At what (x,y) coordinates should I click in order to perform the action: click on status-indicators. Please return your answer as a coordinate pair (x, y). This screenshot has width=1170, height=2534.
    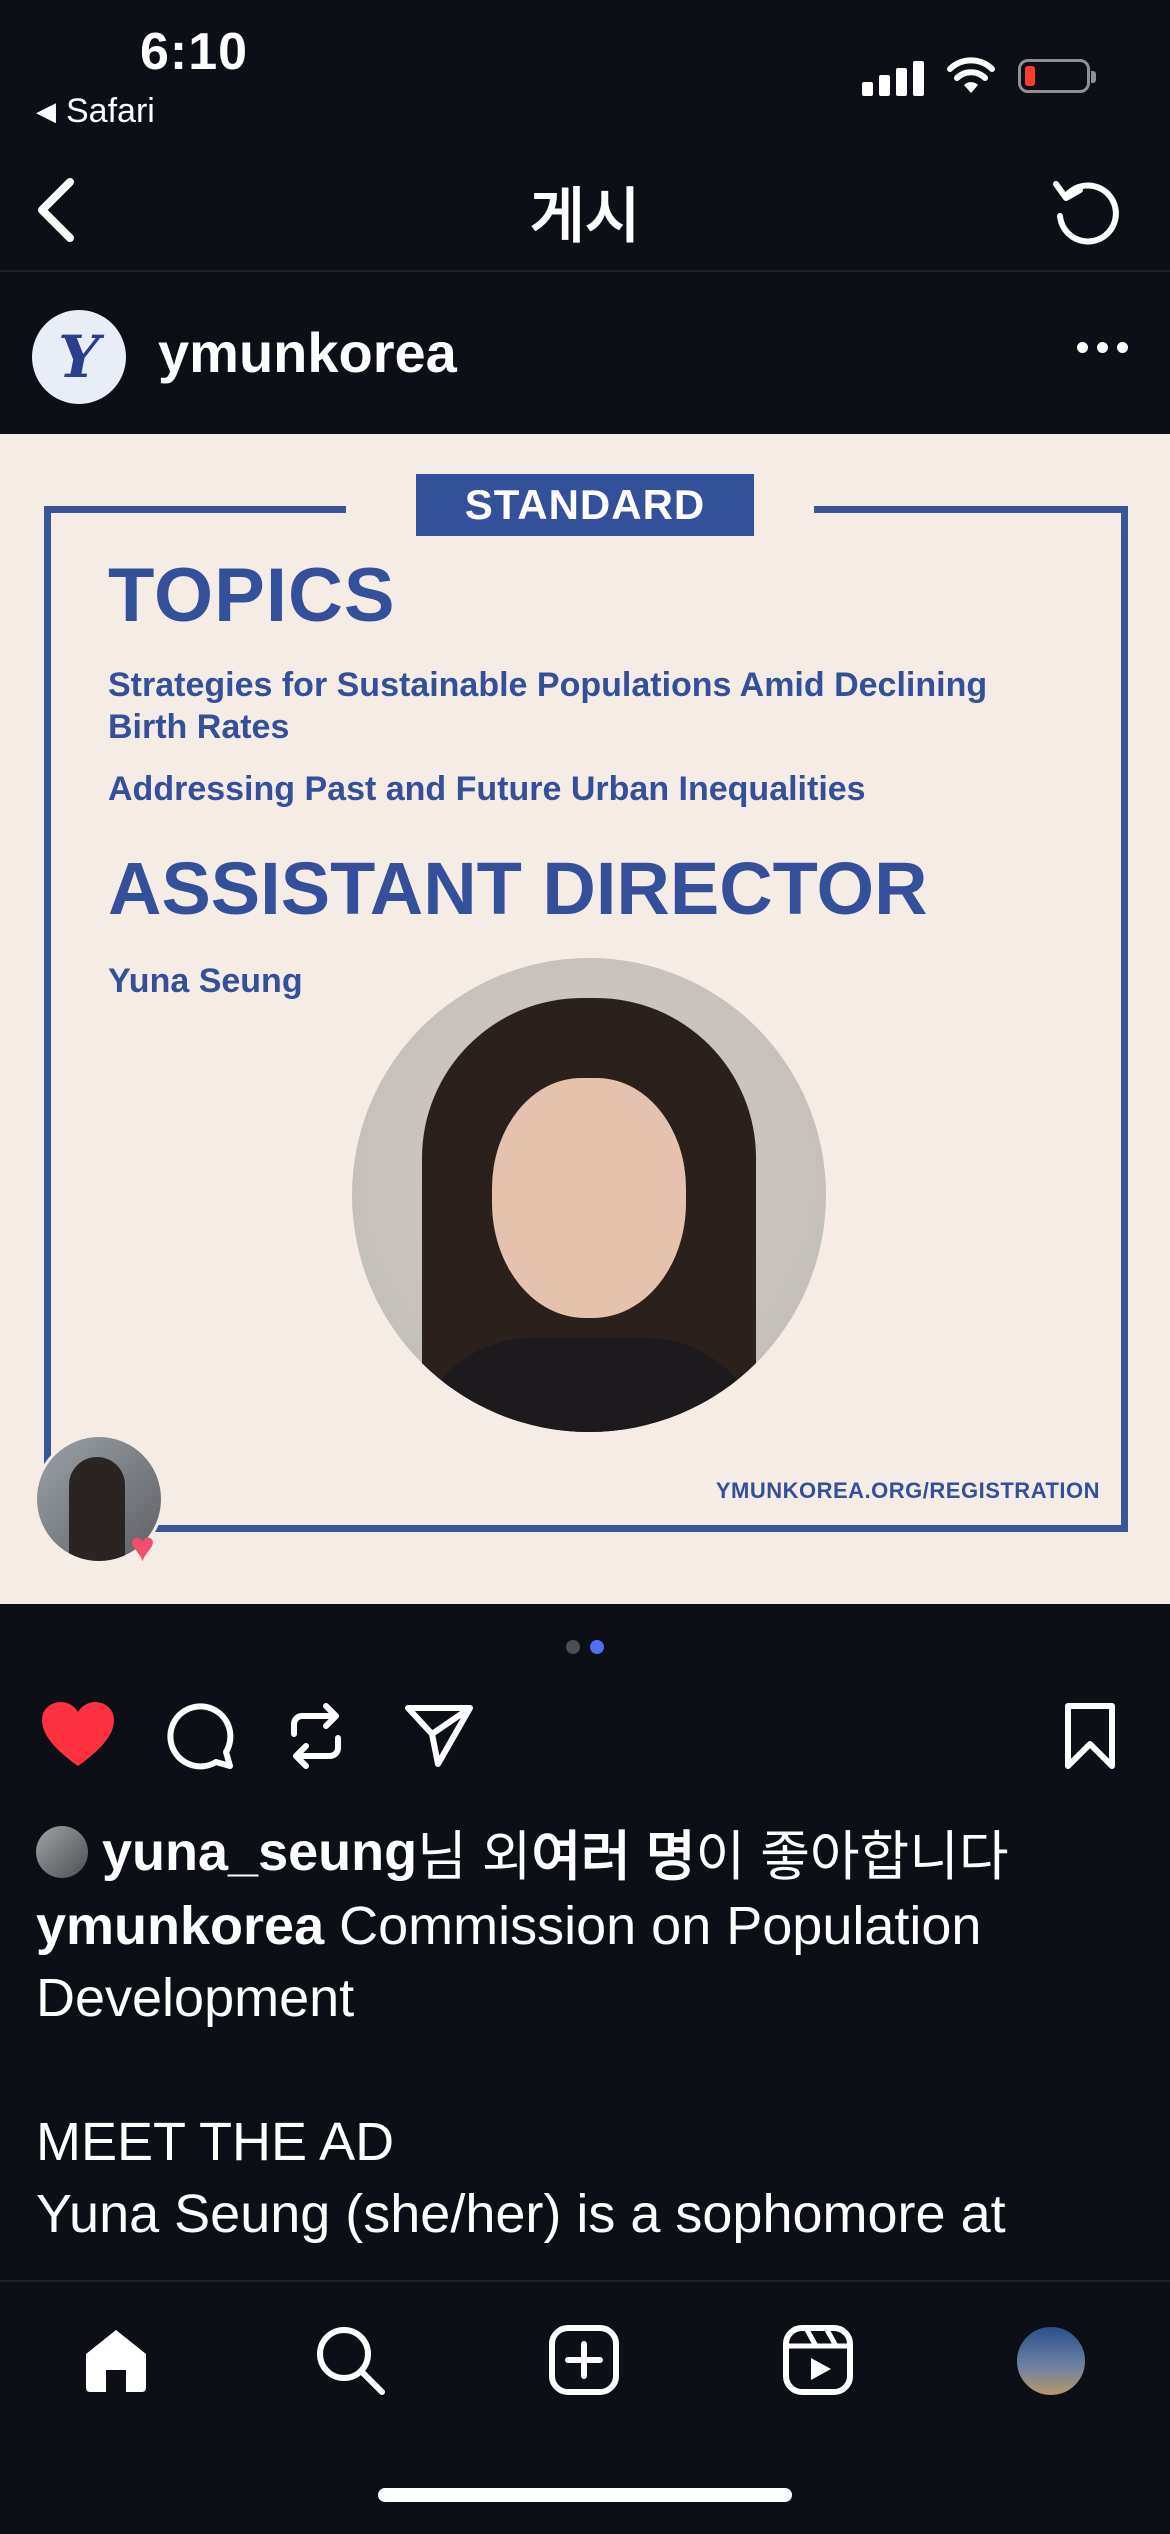
    Looking at the image, I should click on (979, 76).